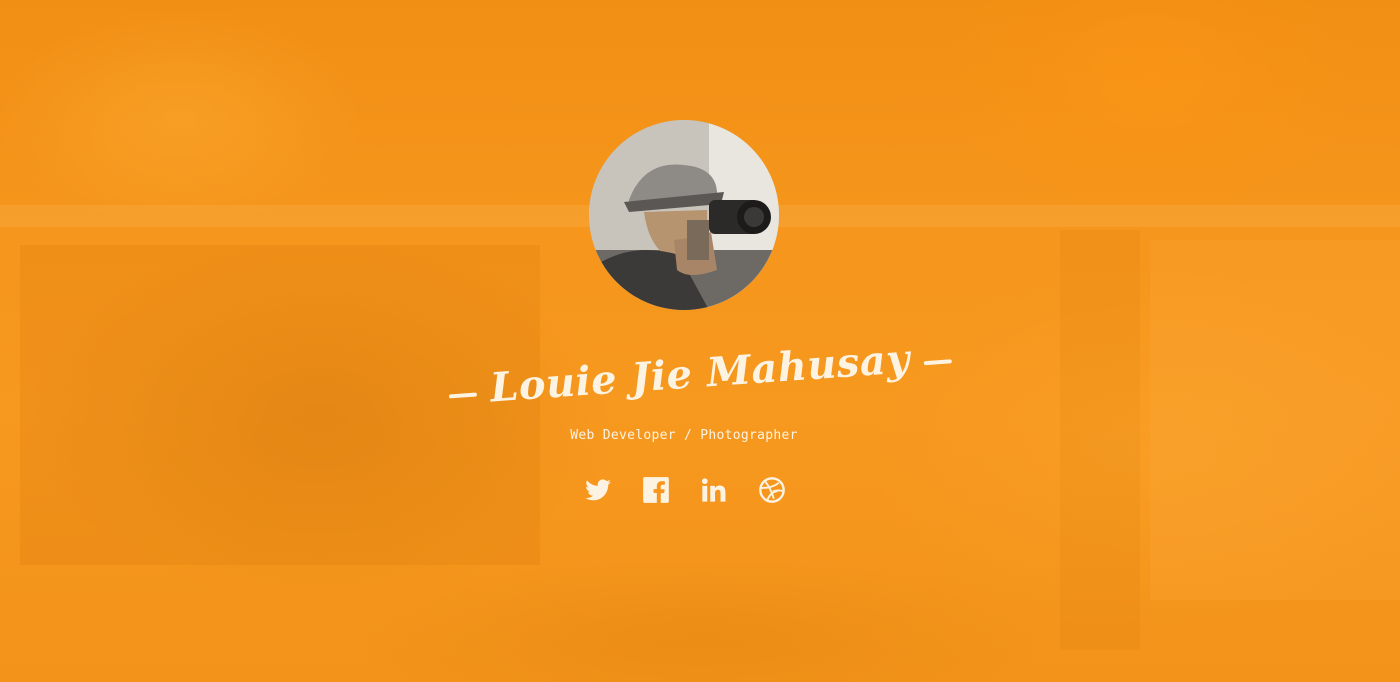  I want to click on facebook-link, so click(656, 490).